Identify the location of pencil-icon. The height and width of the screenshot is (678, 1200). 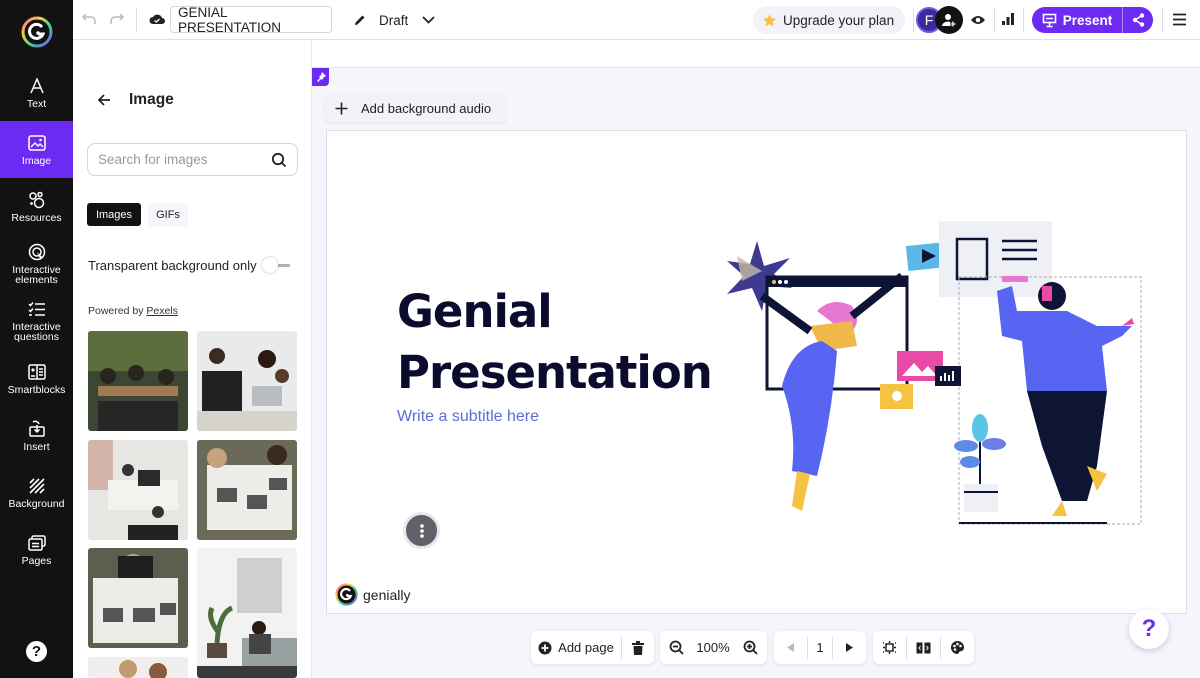
(360, 20).